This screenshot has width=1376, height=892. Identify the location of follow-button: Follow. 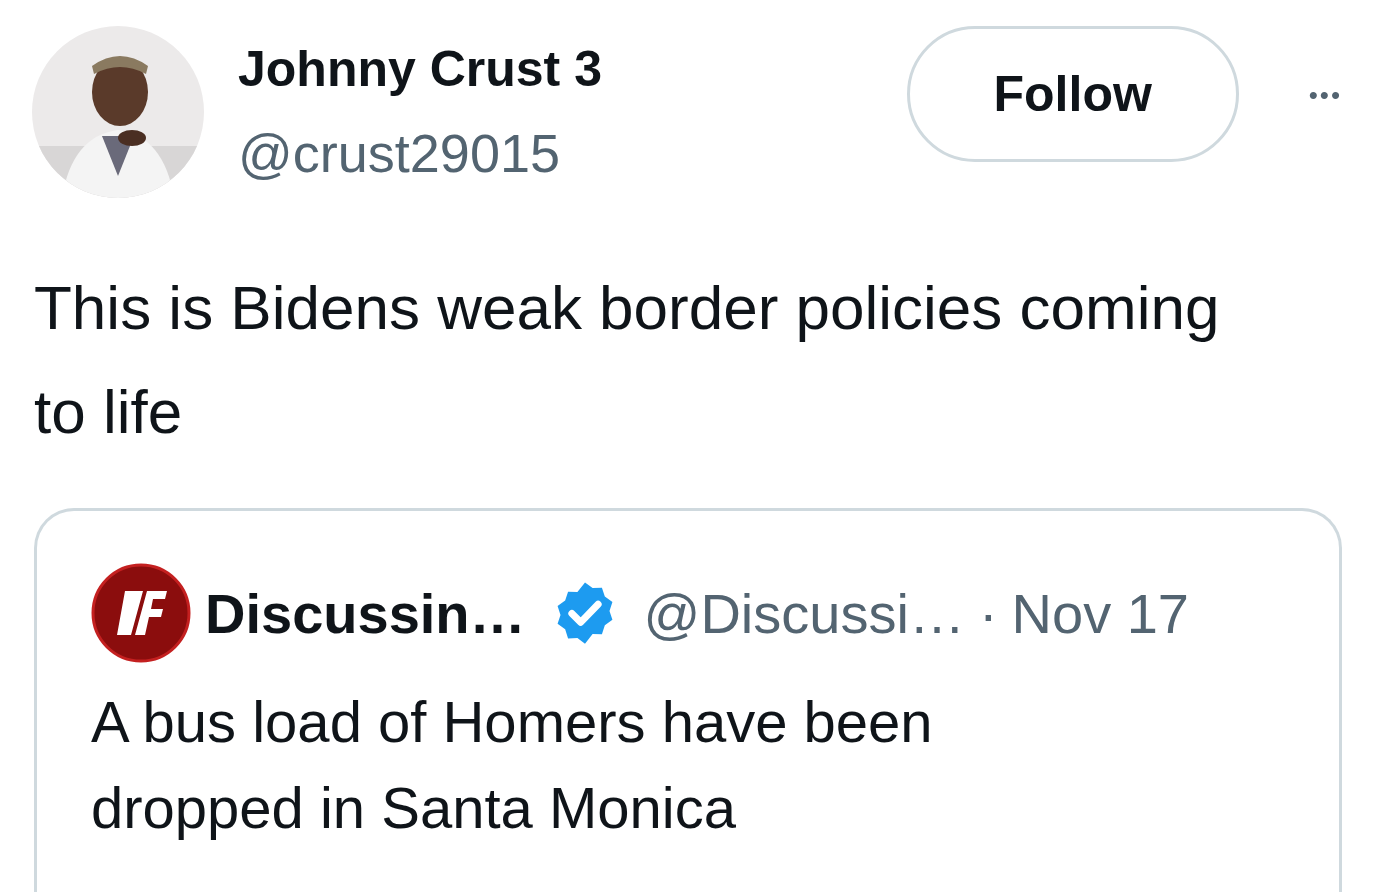
(1072, 94).